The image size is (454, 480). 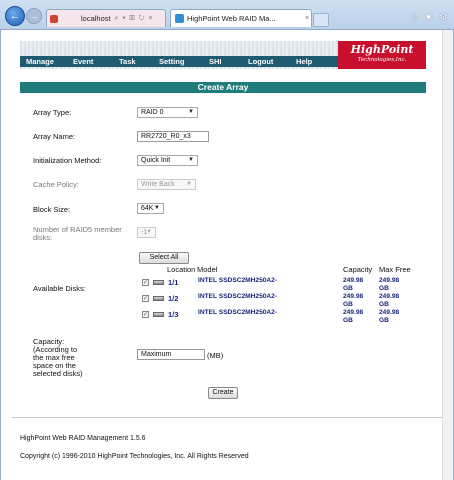 What do you see at coordinates (223, 87) in the screenshot?
I see `page-title: Create Array` at bounding box center [223, 87].